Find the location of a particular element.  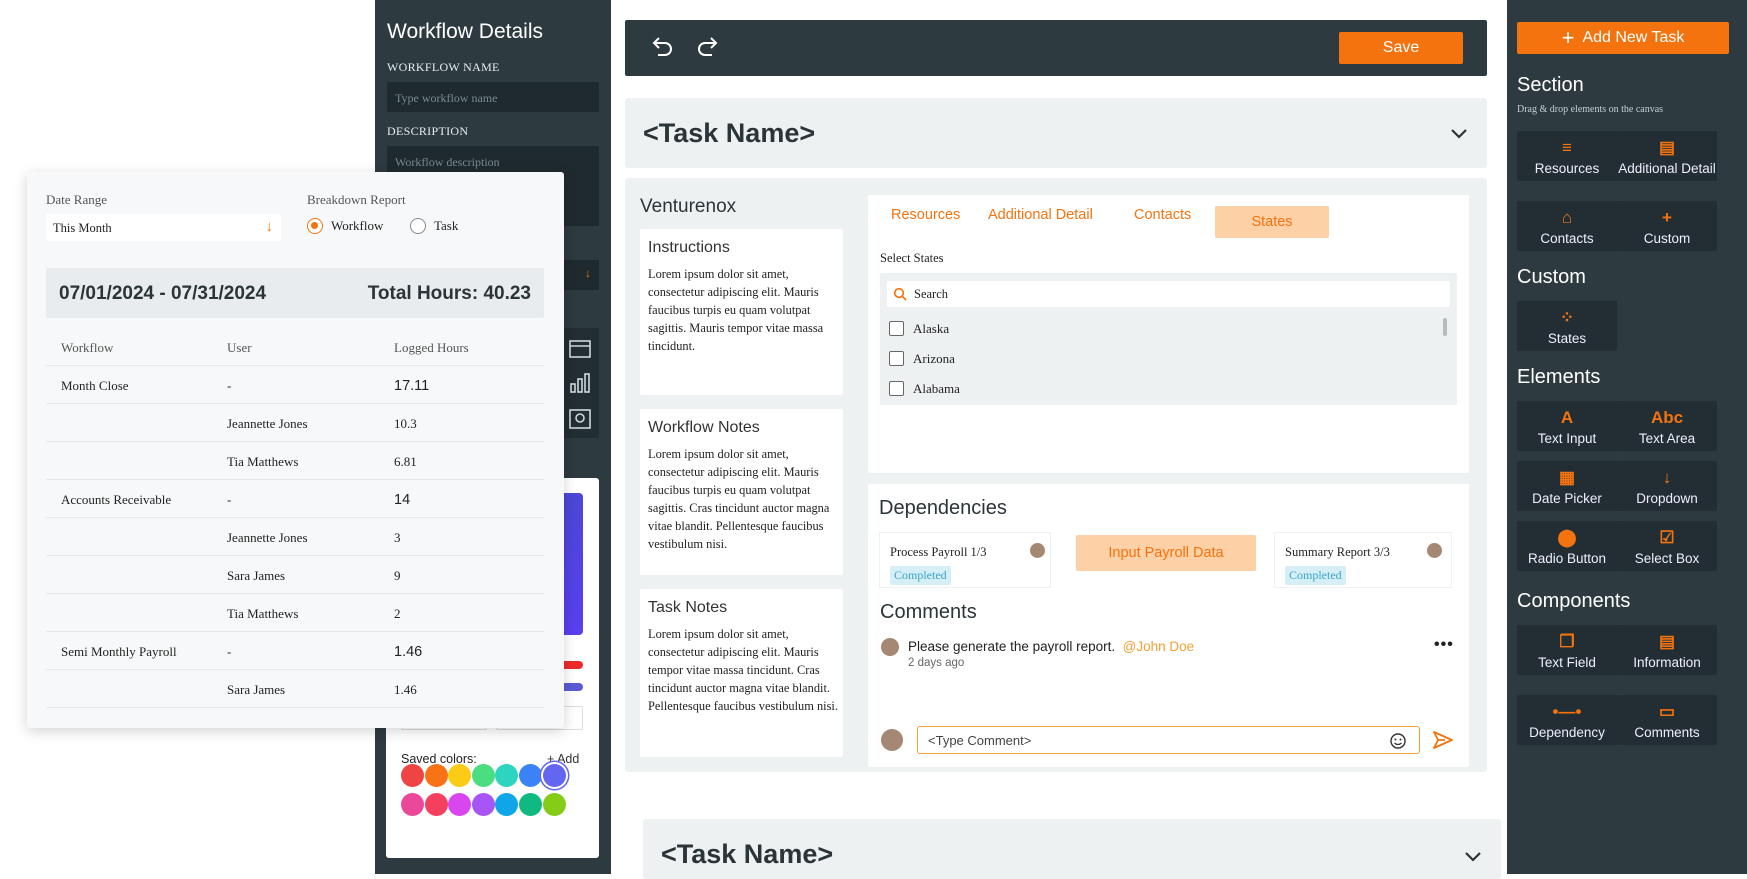

tab-resources: Resources is located at coordinates (925, 215).